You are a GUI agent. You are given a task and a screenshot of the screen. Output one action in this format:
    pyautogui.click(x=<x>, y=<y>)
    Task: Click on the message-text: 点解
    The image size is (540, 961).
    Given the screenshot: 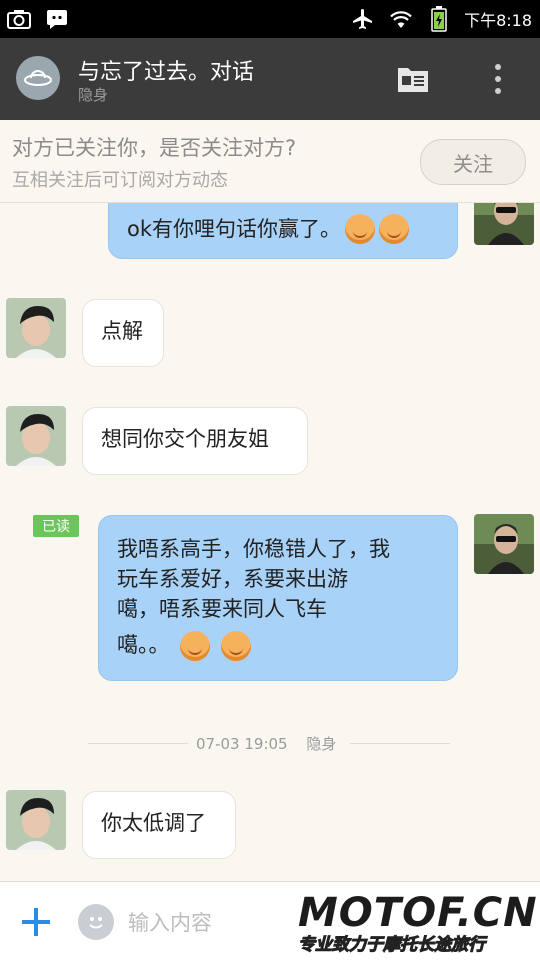 What is the action you would take?
    pyautogui.click(x=122, y=331)
    